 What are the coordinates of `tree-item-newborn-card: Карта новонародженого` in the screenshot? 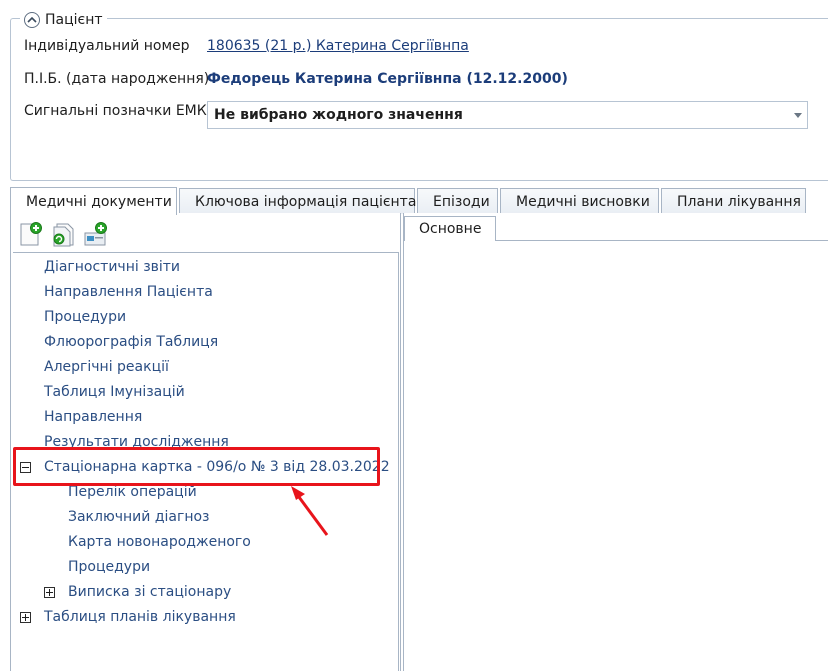 It's located at (159, 542).